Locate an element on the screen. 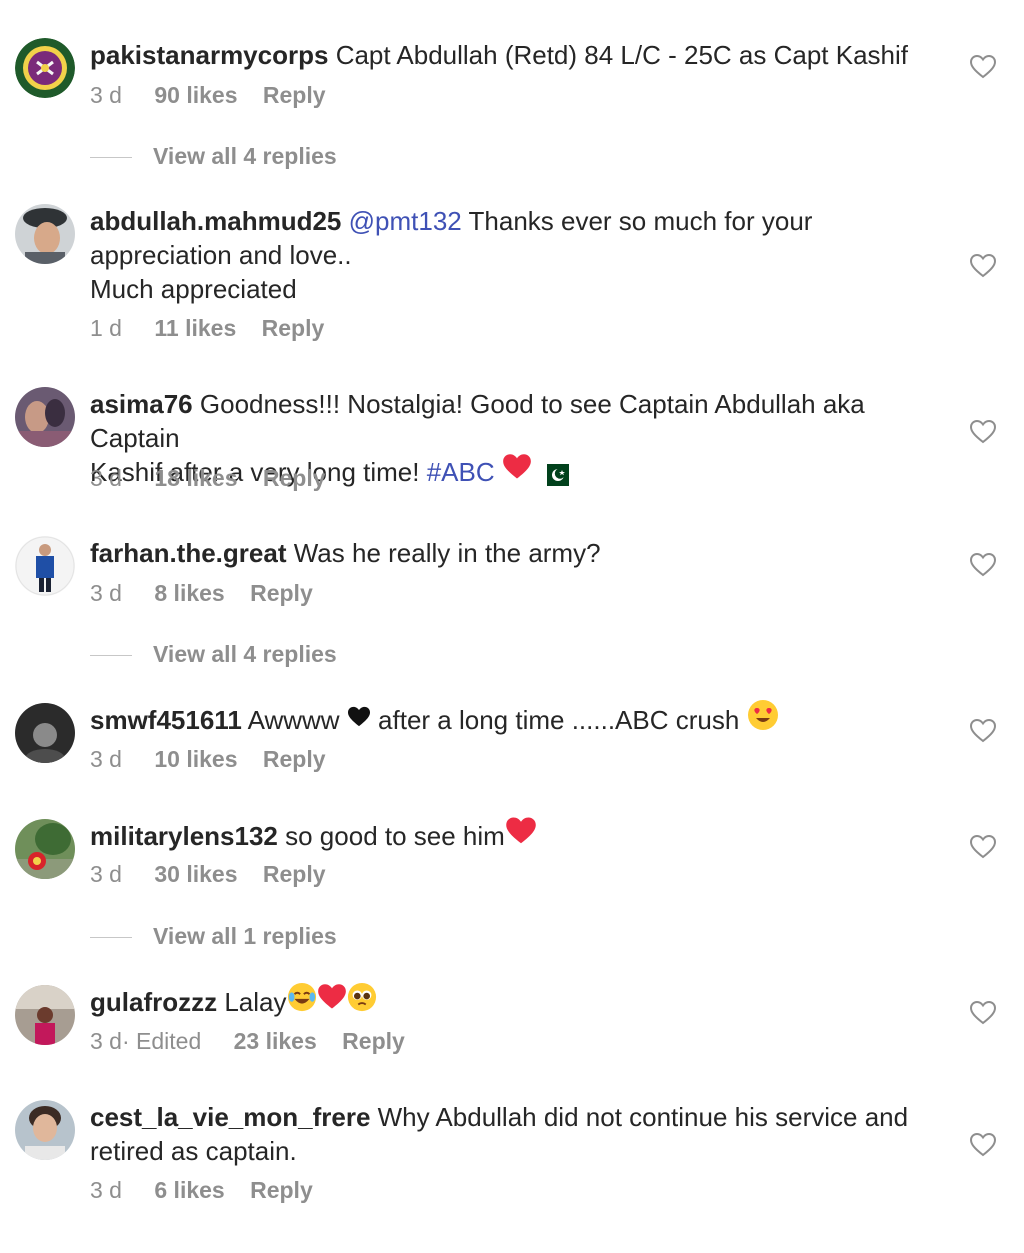 Image resolution: width=1024 pixels, height=1253 pixels. comment-meta: 3 d 10 likes Reply is located at coordinates (208, 759).